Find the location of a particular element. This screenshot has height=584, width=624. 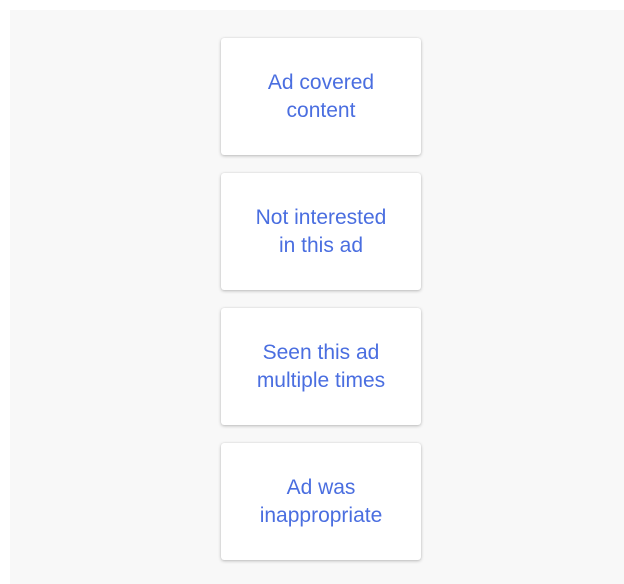

option-label: Ad was inappropriate is located at coordinates (321, 501).